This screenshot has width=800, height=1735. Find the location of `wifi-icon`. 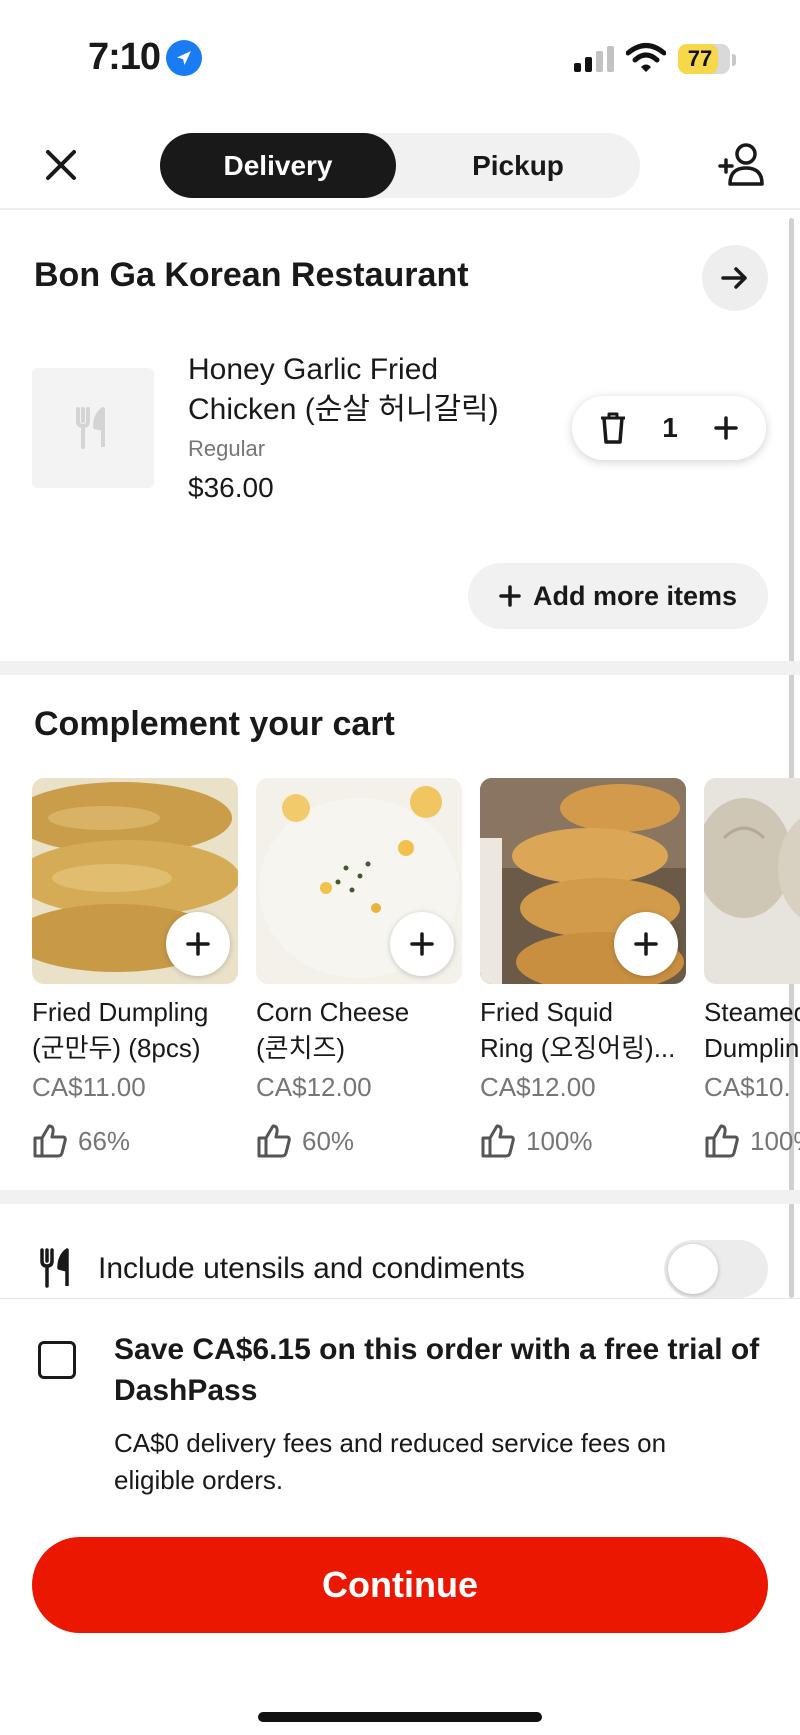

wifi-icon is located at coordinates (646, 58).